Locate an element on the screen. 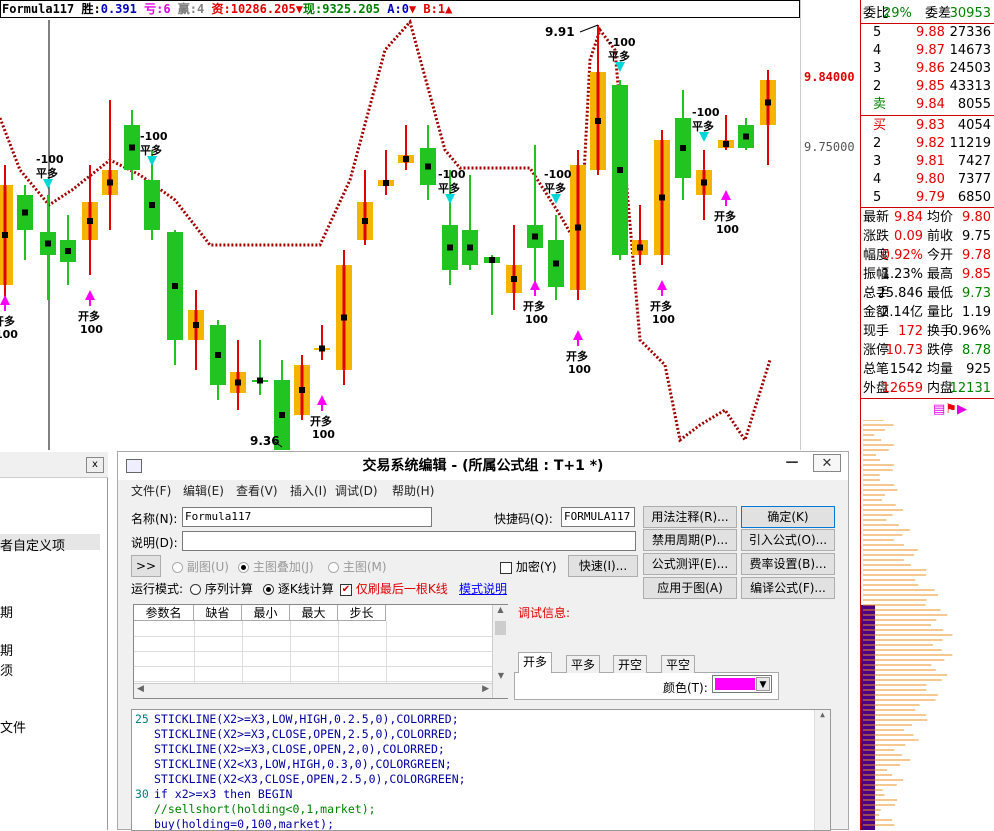  stat-row: 总手 25.846 最低 9.73 is located at coordinates (927, 294).